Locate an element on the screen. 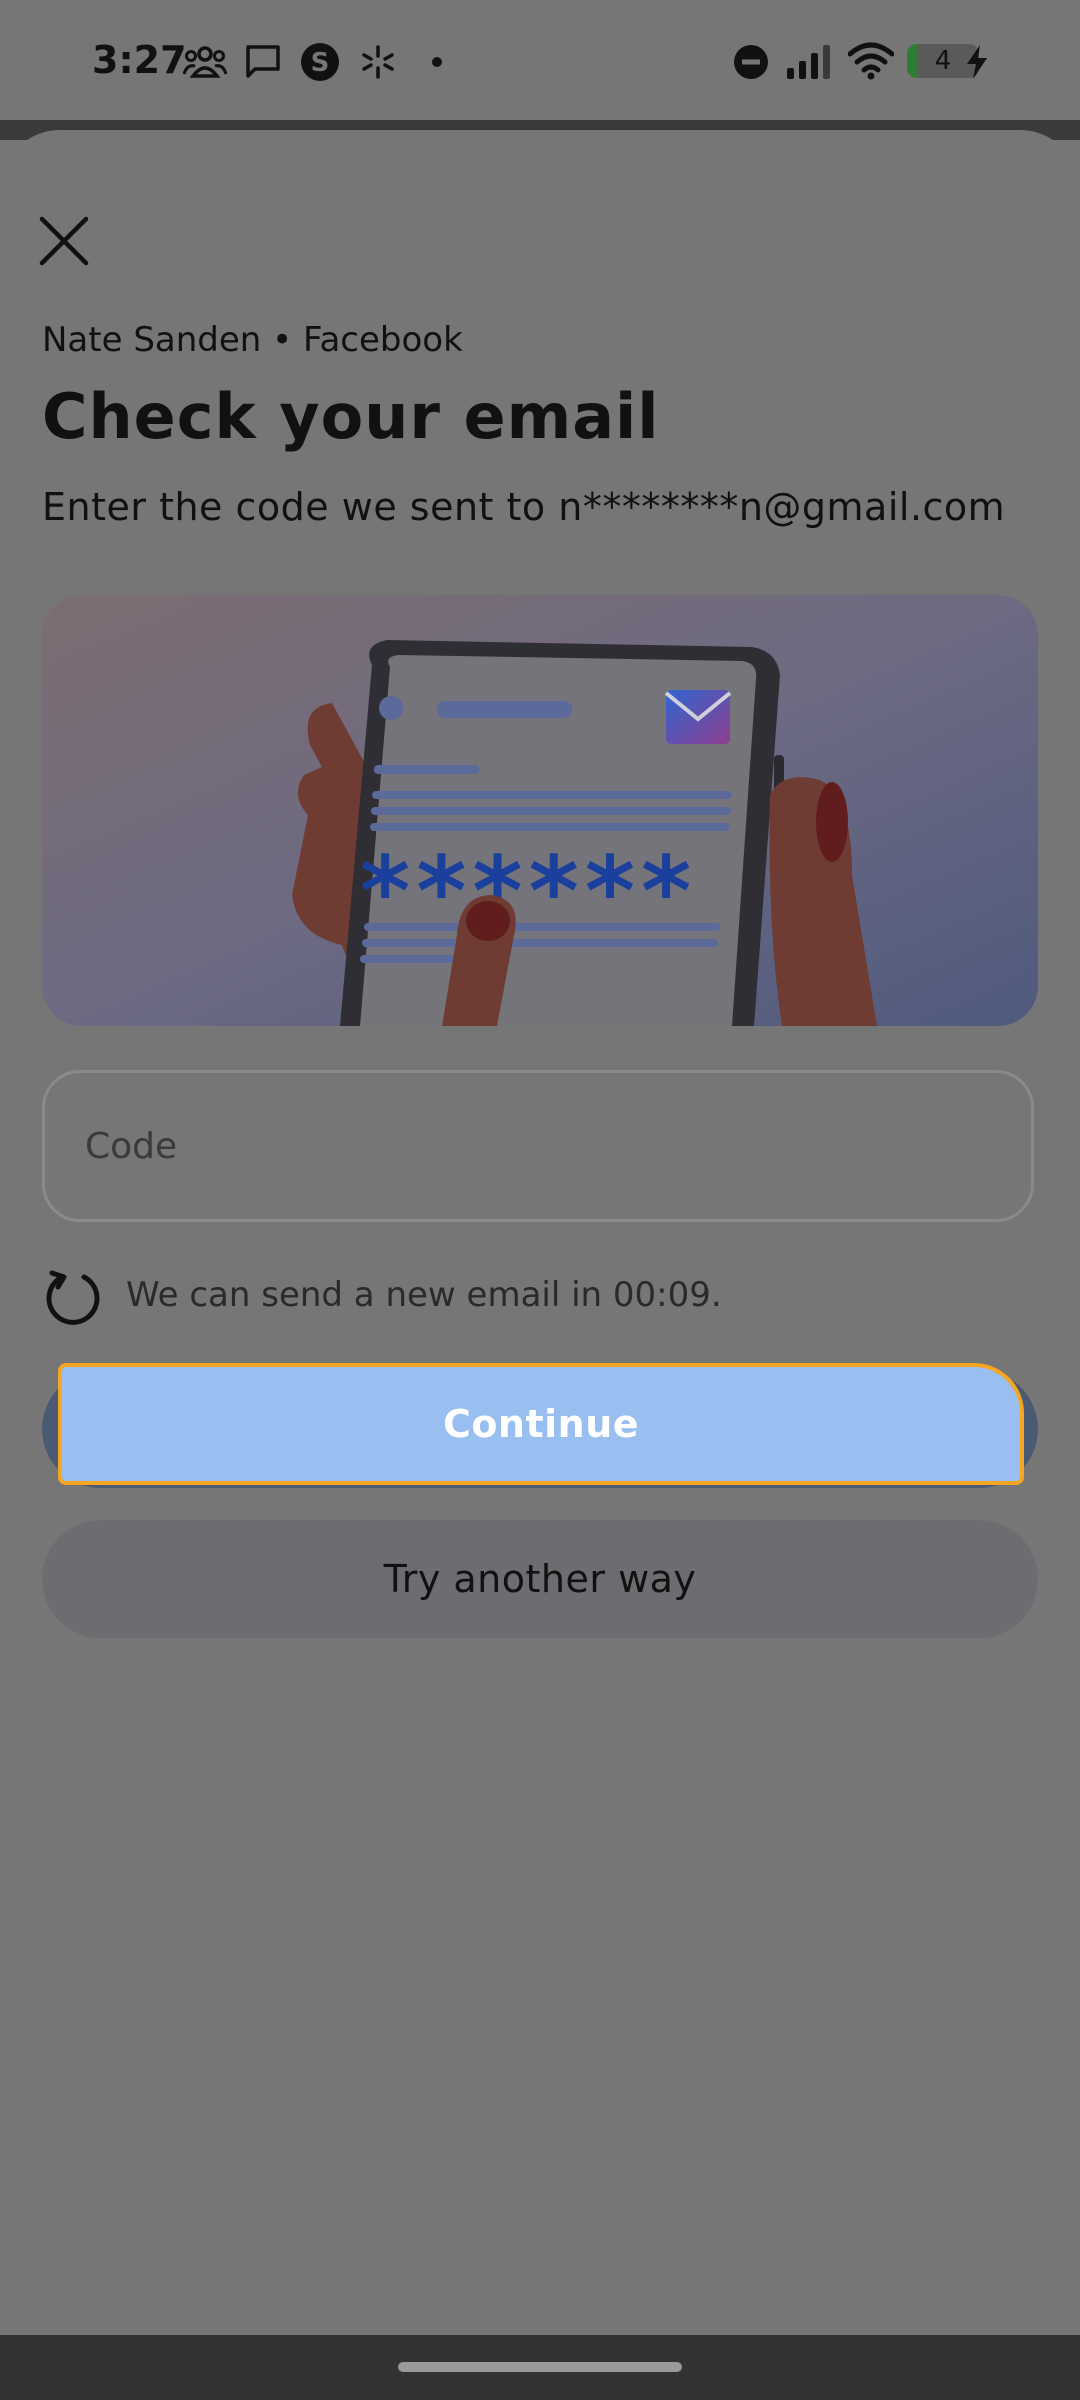 This screenshot has width=1080, height=2400. chat-icon is located at coordinates (263, 61).